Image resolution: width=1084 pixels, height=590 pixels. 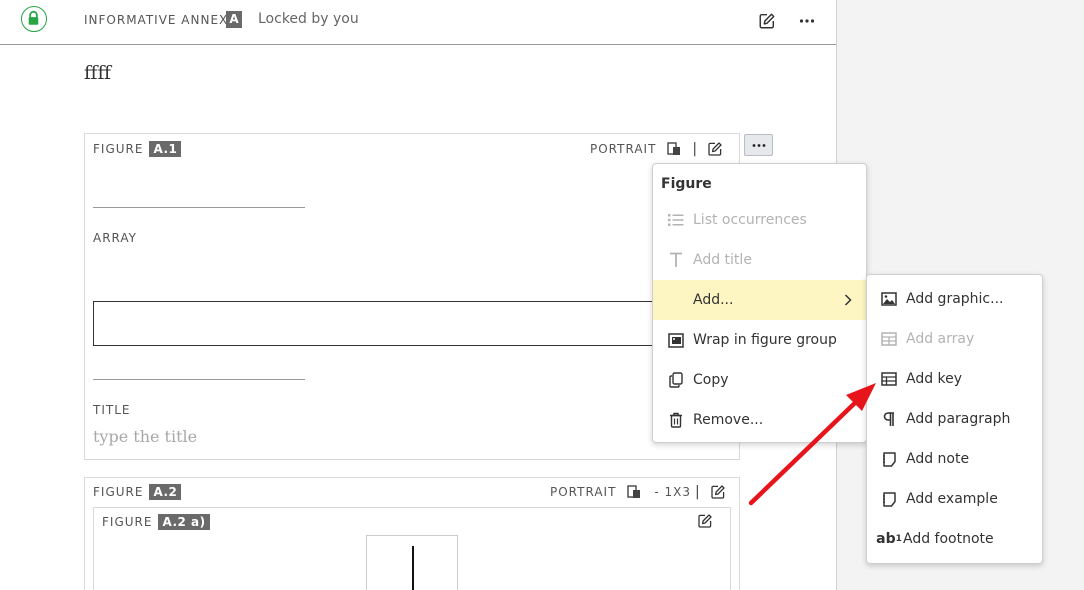 What do you see at coordinates (418, 22) in the screenshot?
I see `section-header: INFORMATIVE ANNEX A Locked by you` at bounding box center [418, 22].